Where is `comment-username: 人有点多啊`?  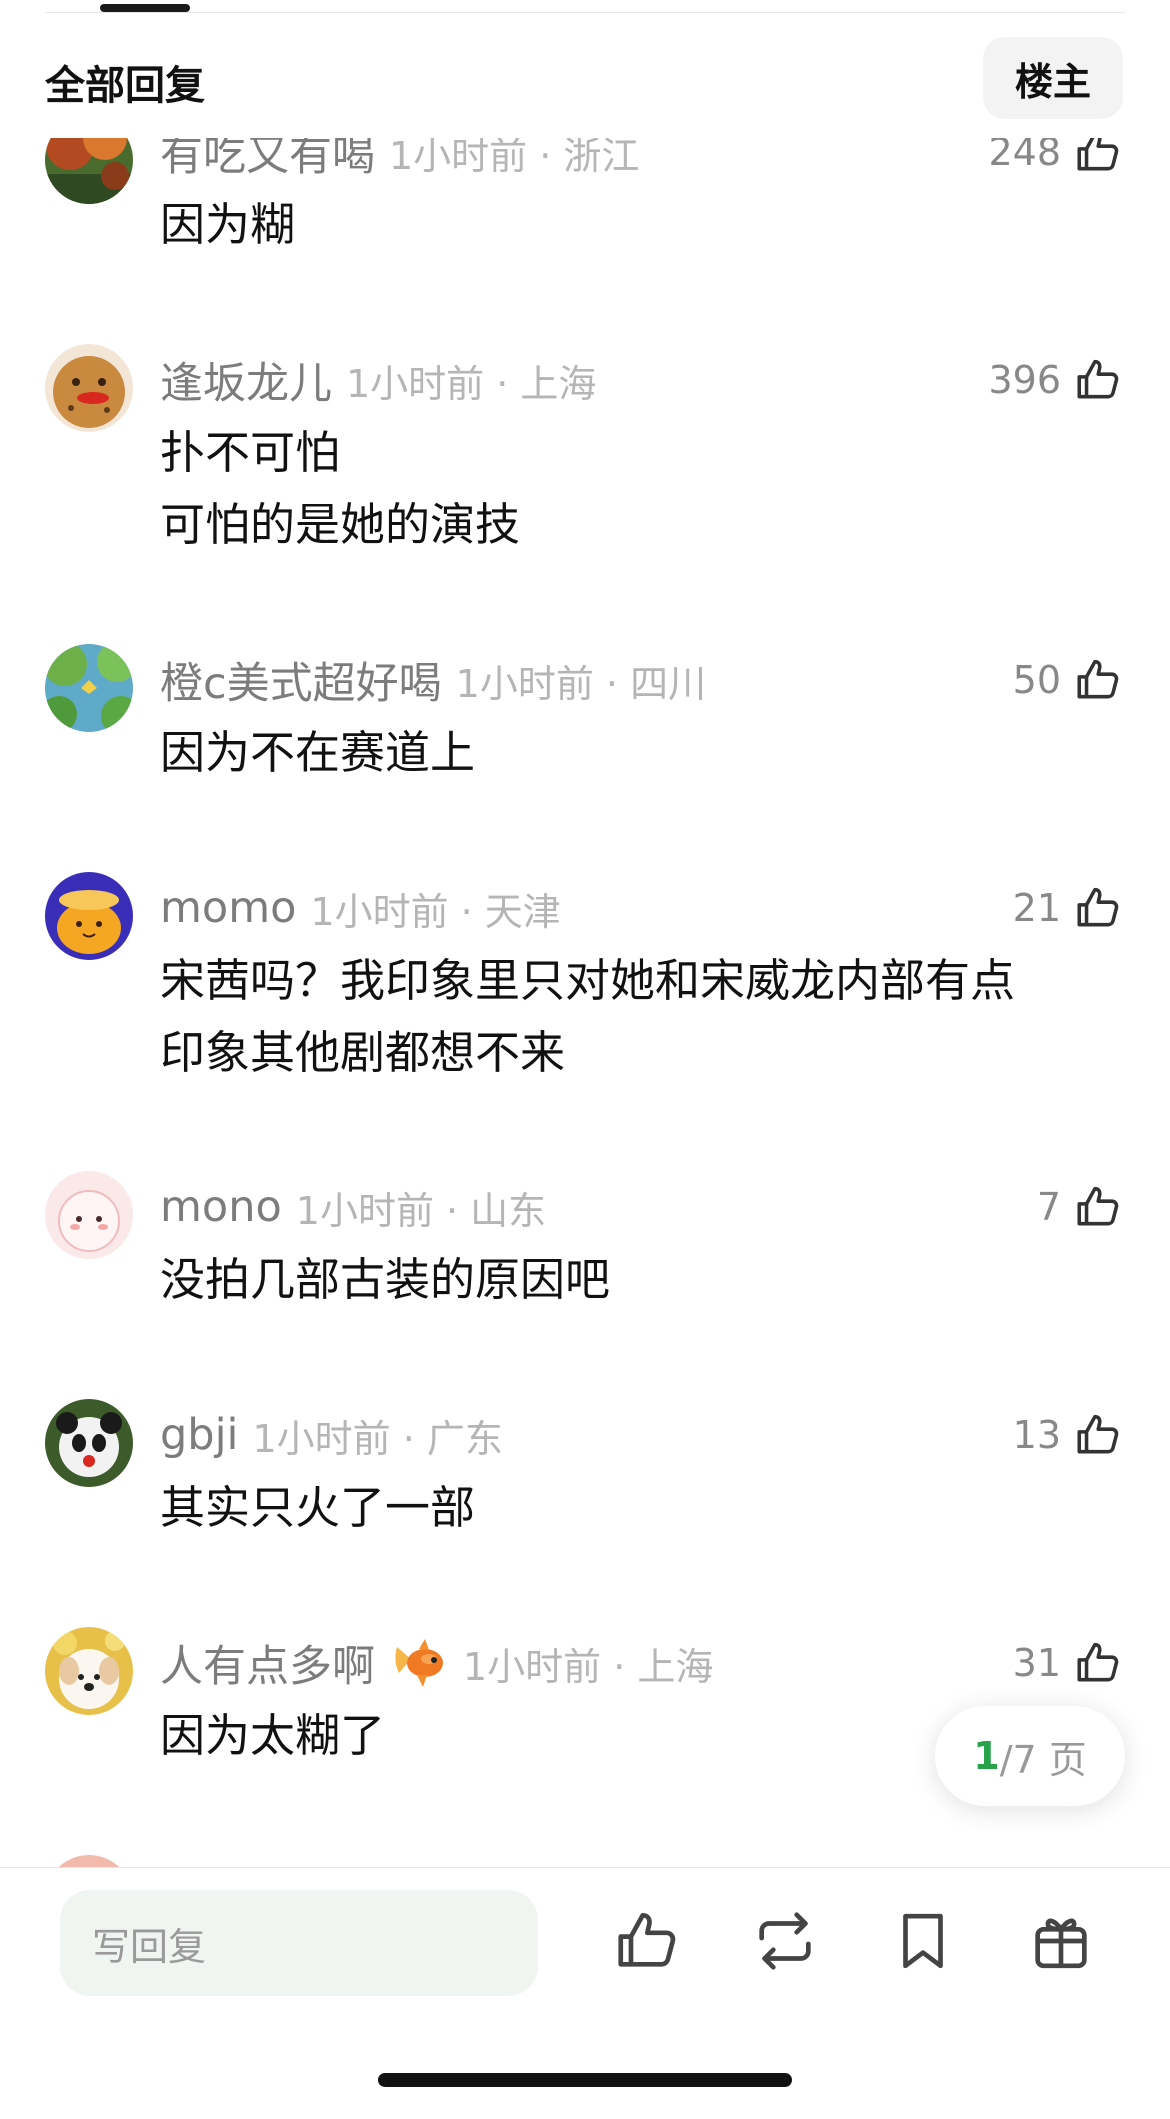 comment-username: 人有点多啊 is located at coordinates (267, 1663).